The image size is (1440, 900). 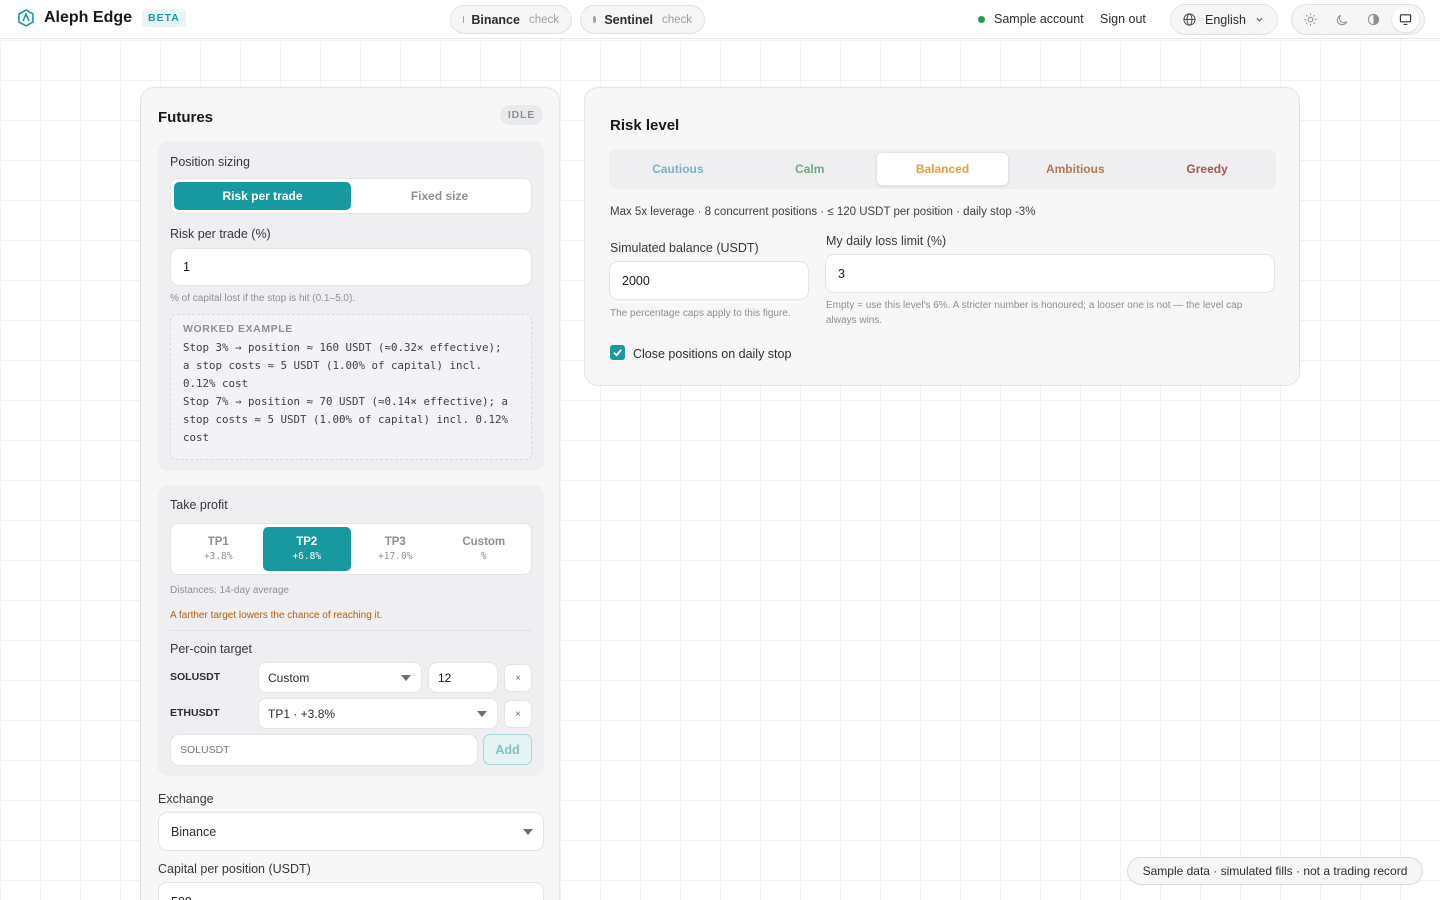 I want to click on close-on-stop-checkbox, so click(x=617, y=352).